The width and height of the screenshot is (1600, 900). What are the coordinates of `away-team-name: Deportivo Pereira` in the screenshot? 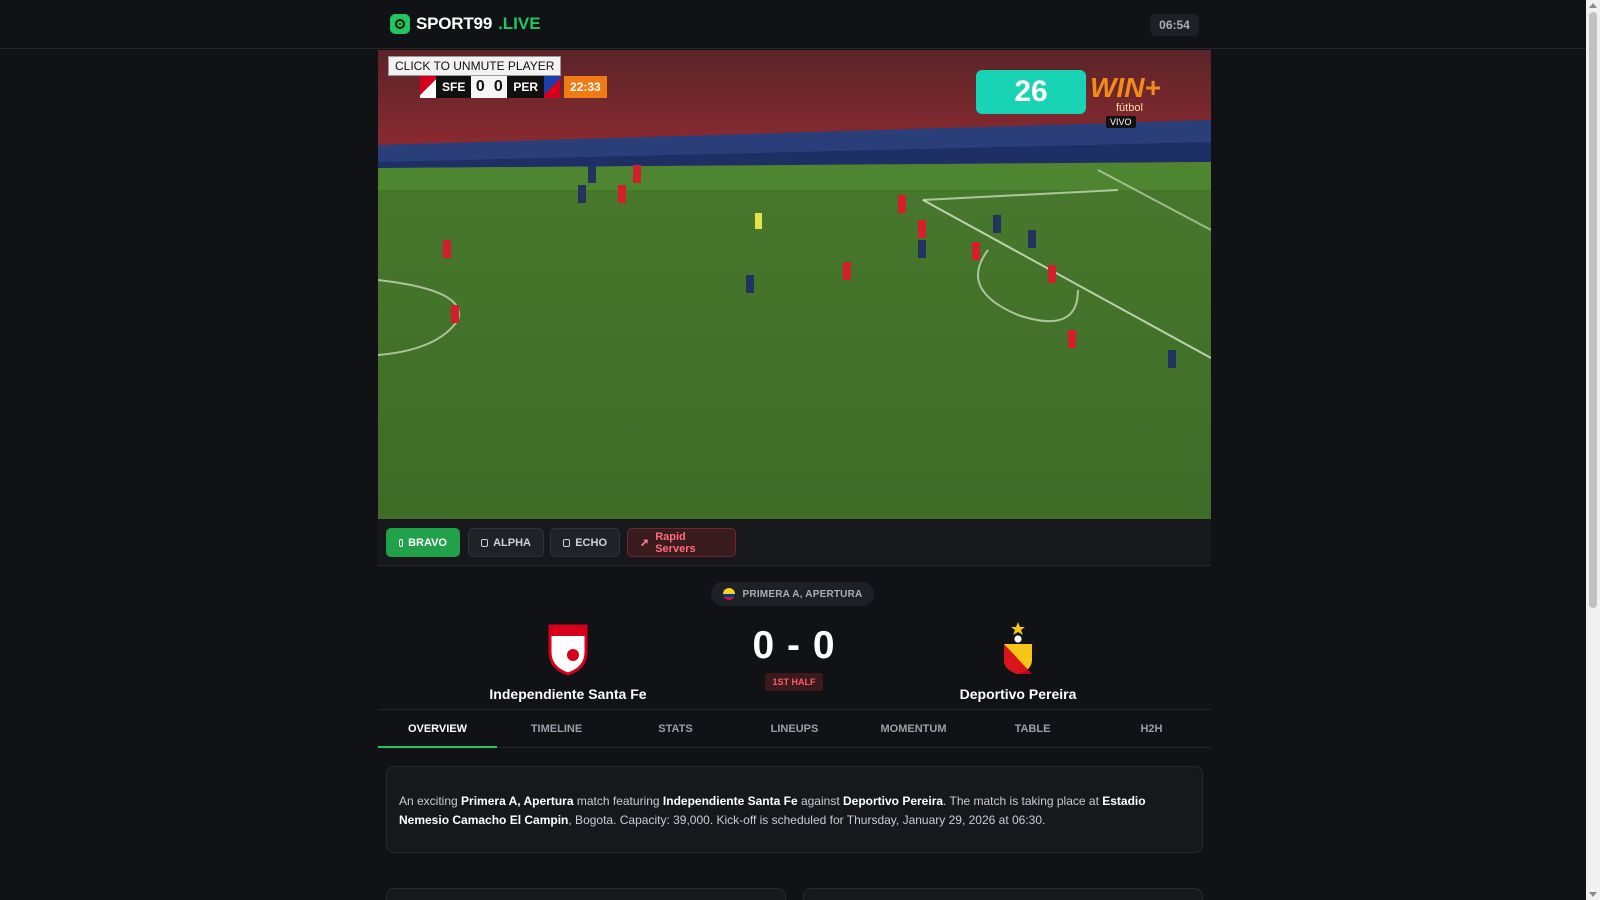 It's located at (1018, 694).